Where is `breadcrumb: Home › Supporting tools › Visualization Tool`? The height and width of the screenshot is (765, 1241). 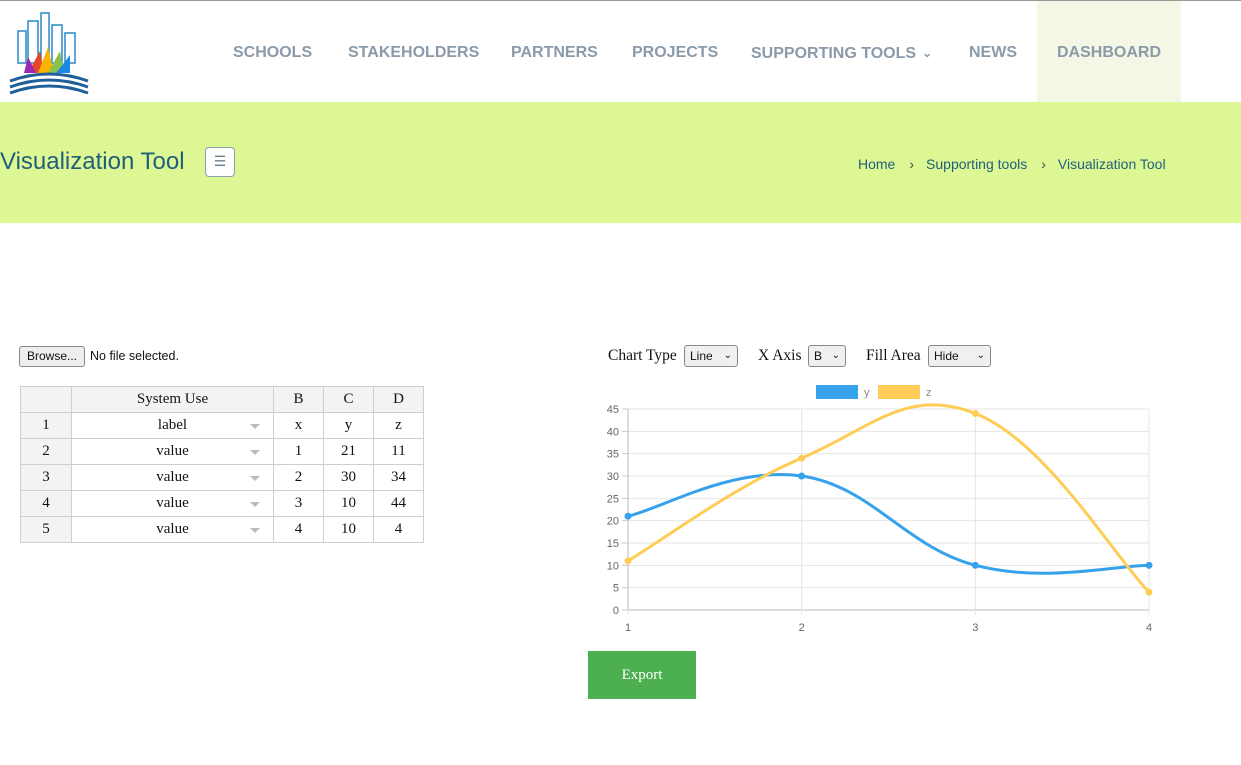
breadcrumb: Home › Supporting tools › Visualization Tool is located at coordinates (1012, 164).